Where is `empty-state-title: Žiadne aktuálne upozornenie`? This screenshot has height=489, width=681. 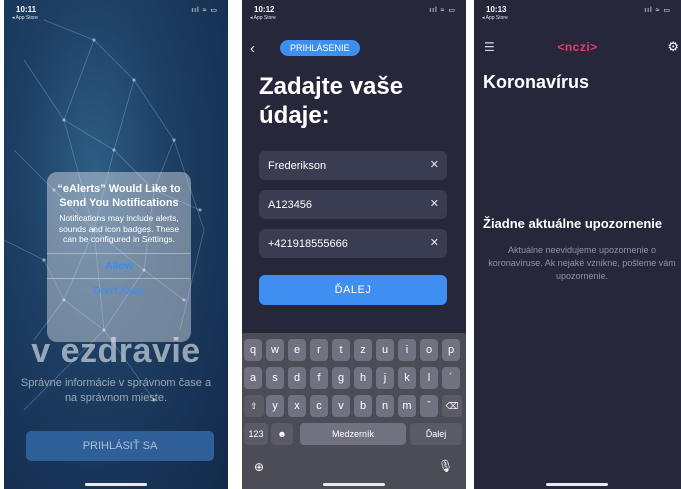 empty-state-title: Žiadne aktuálne upozornenie is located at coordinates (573, 223).